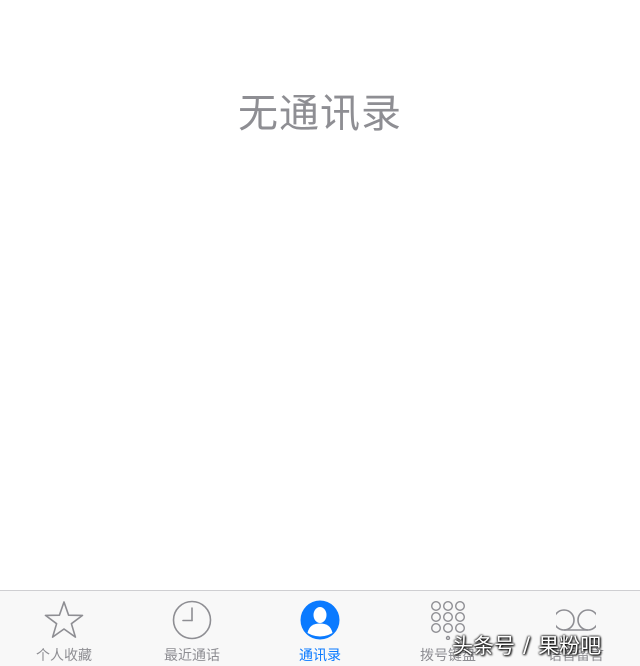 Image resolution: width=640 pixels, height=666 pixels. I want to click on tab-recents-label: 最近通话, so click(192, 656).